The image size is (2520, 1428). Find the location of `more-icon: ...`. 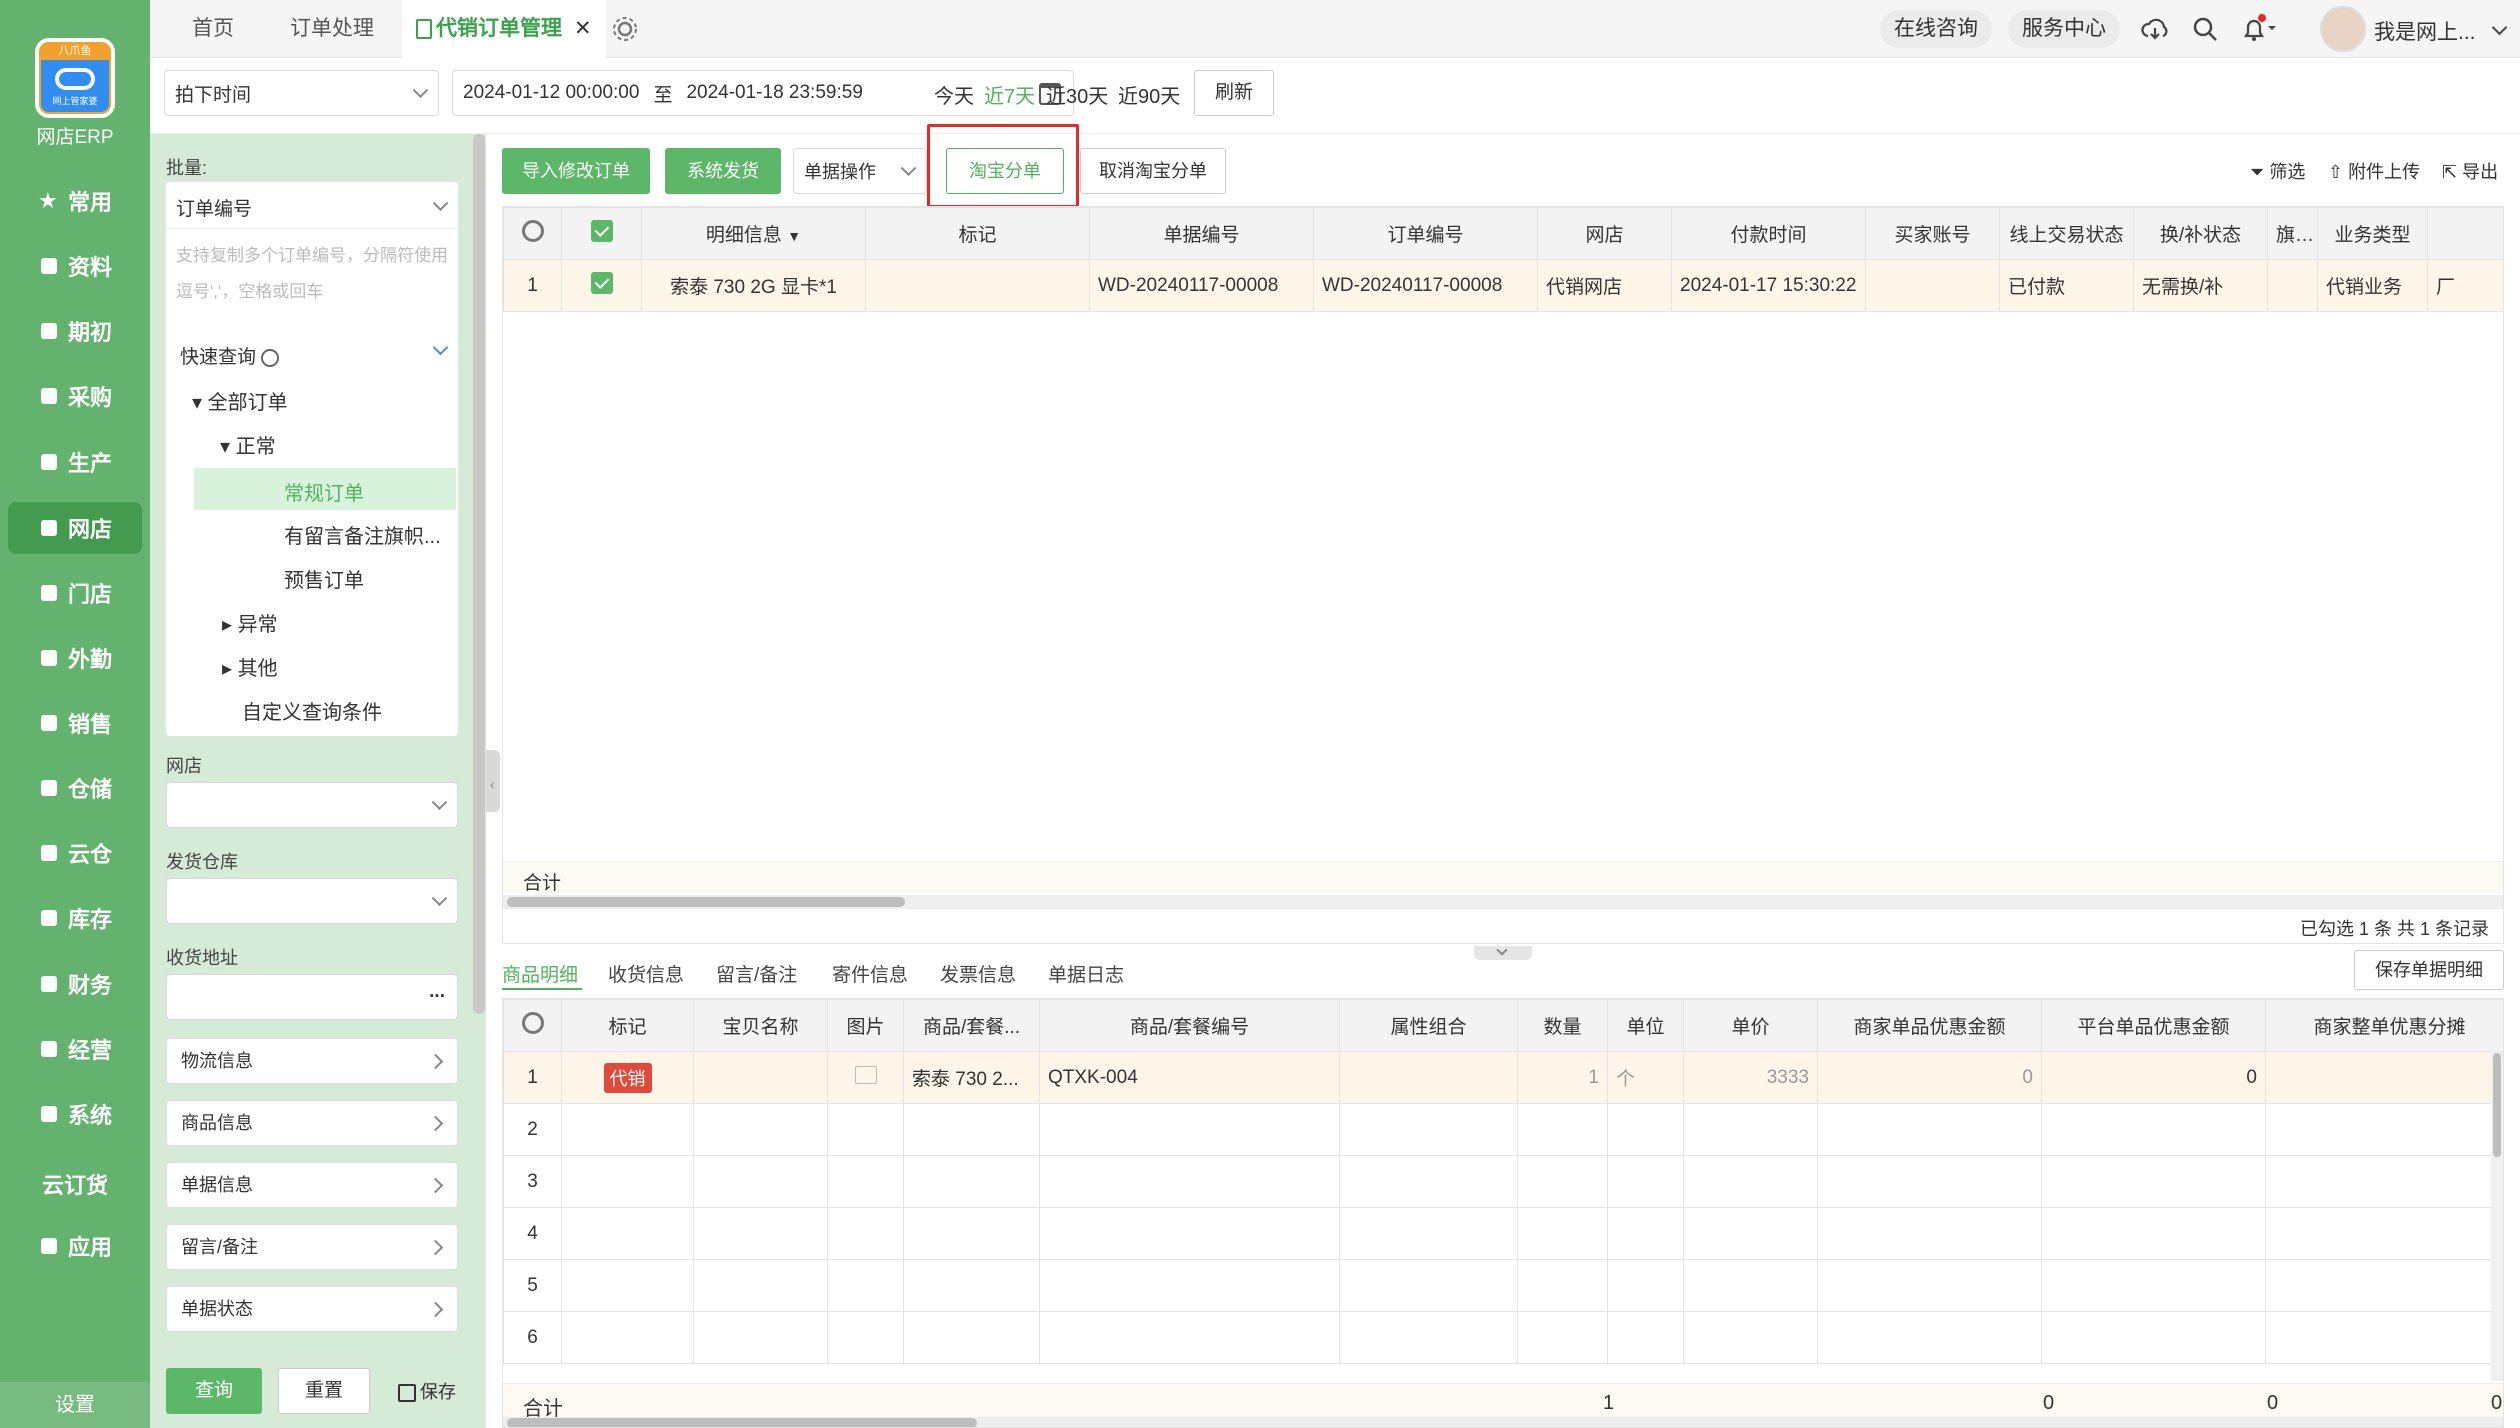

more-icon: ... is located at coordinates (437, 992).